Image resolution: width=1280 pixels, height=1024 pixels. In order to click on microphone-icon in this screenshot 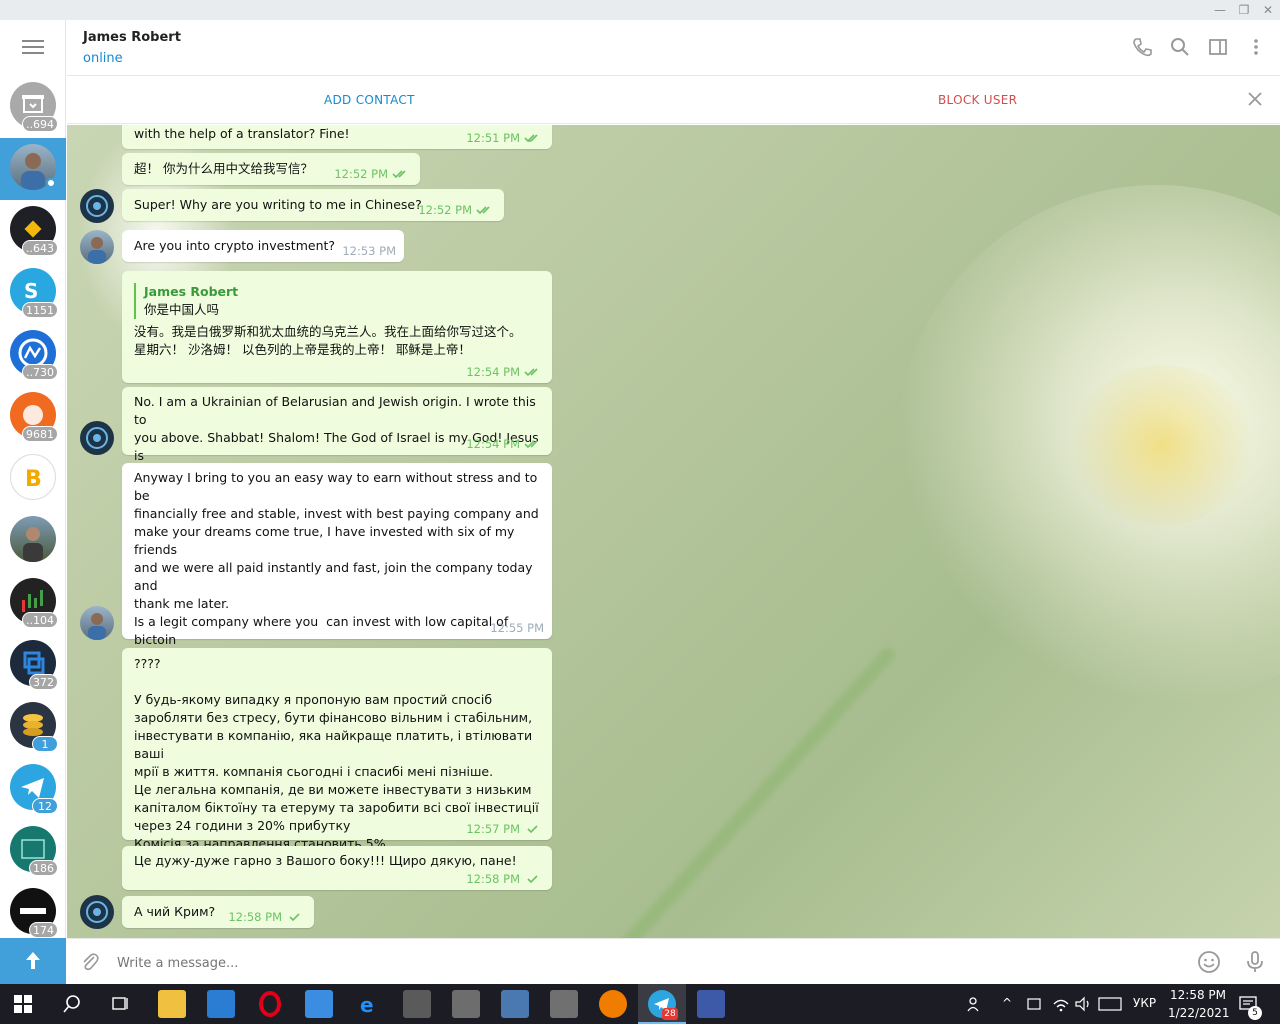, I will do `click(1255, 962)`.